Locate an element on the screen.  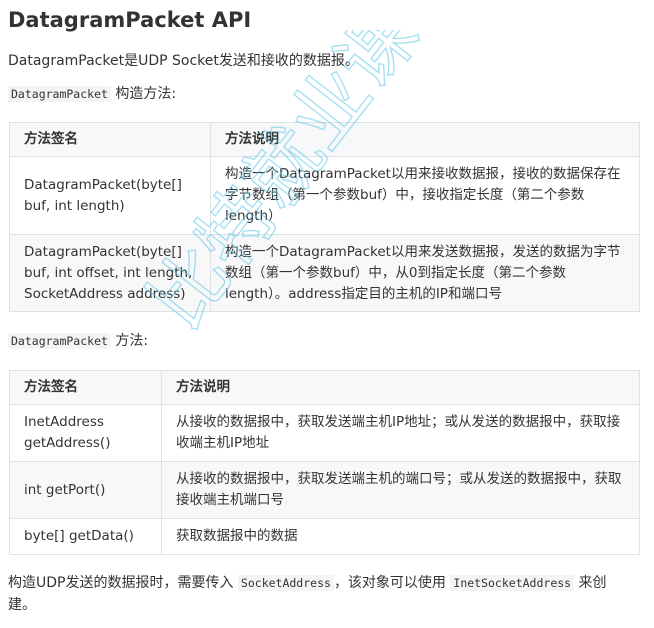
methods-heading-code: DatagramPacket is located at coordinates (59, 341).